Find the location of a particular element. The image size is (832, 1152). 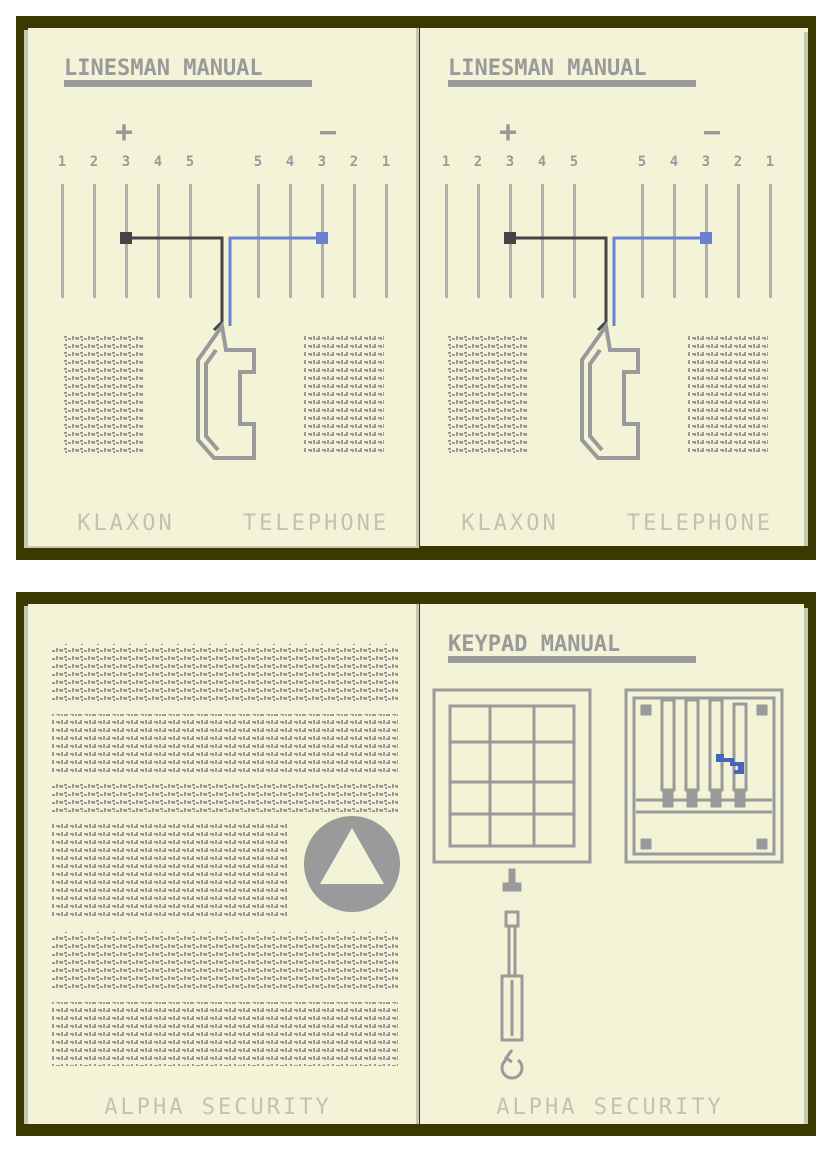

keypad-footer: ALPHA SECURITY is located at coordinates (609, 1107).